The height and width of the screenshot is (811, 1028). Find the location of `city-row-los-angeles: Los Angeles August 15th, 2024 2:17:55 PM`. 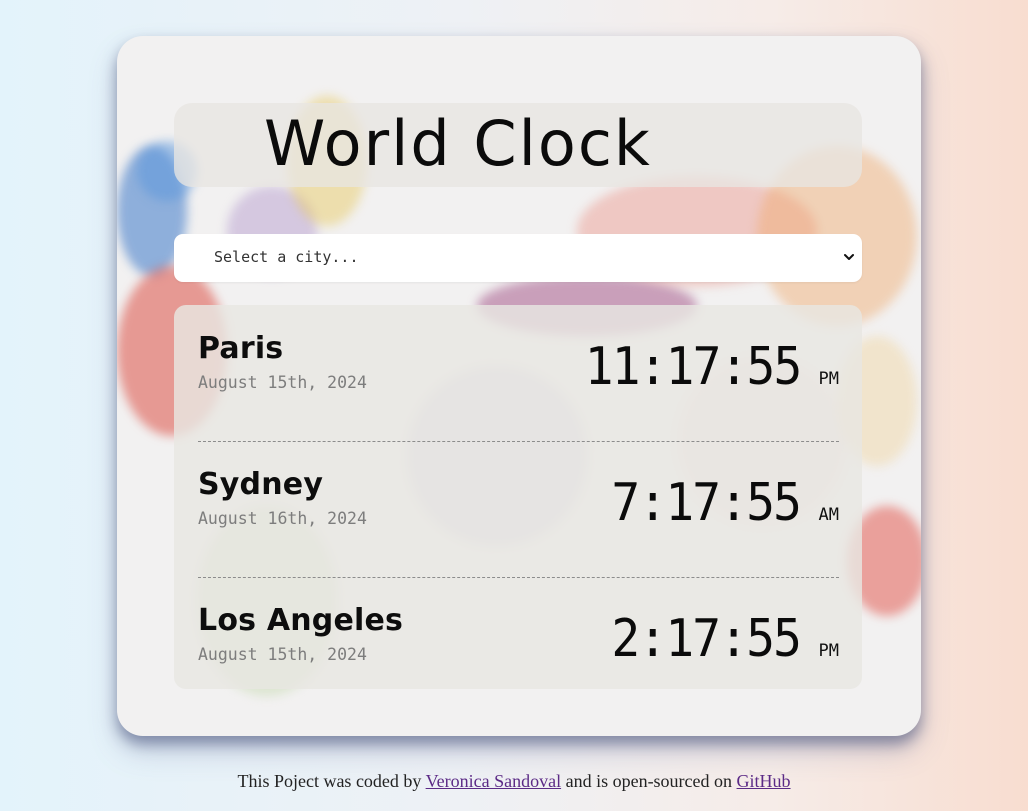

city-row-los-angeles: Los Angeles August 15th, 2024 2:17:55 PM is located at coordinates (518, 645).